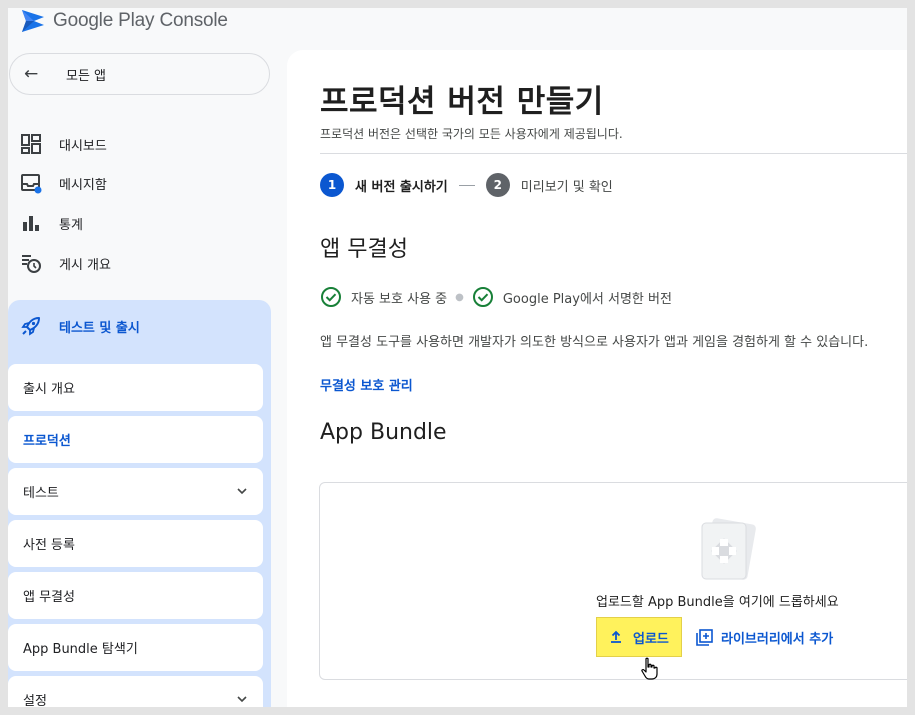 This screenshot has height=715, width=915. I want to click on app-bundle-icon, so click(728, 549).